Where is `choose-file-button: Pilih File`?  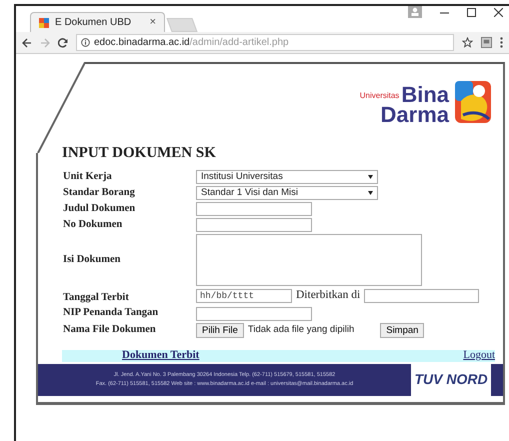
choose-file-button: Pilih File is located at coordinates (220, 330).